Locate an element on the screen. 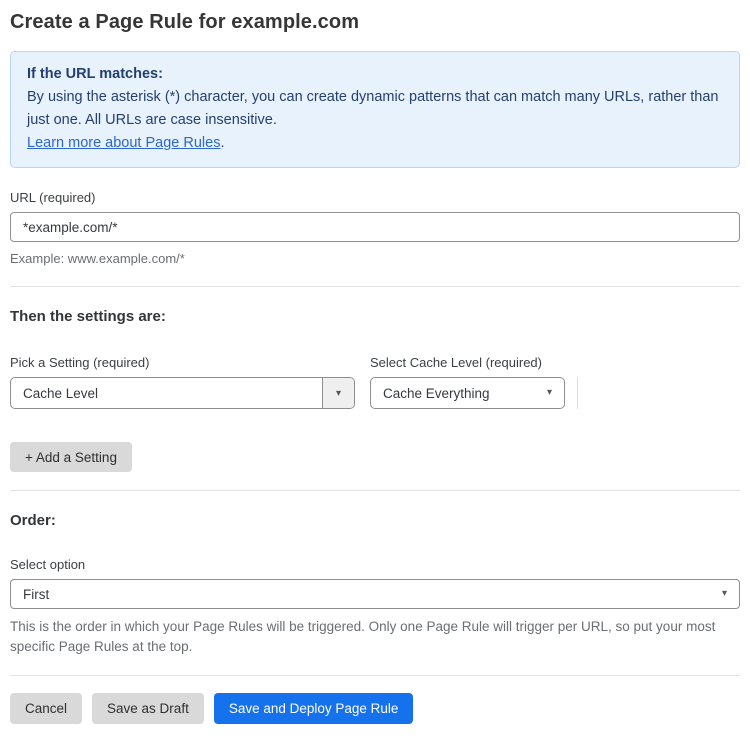  setting-select-value: Cache Level is located at coordinates (61, 393).